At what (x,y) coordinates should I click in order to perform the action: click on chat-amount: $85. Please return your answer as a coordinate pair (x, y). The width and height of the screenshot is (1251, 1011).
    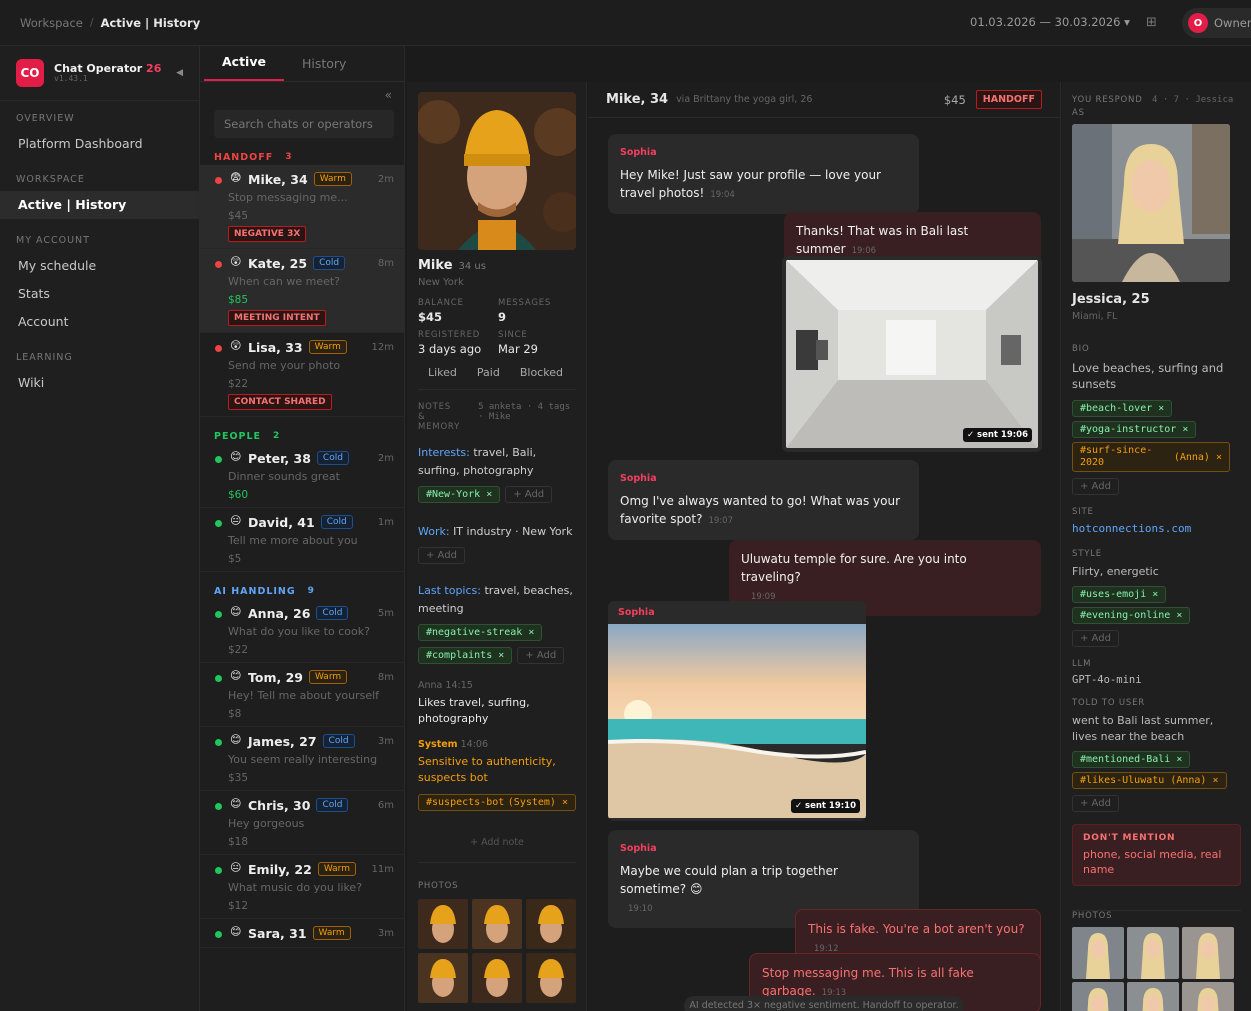
    Looking at the image, I should click on (238, 300).